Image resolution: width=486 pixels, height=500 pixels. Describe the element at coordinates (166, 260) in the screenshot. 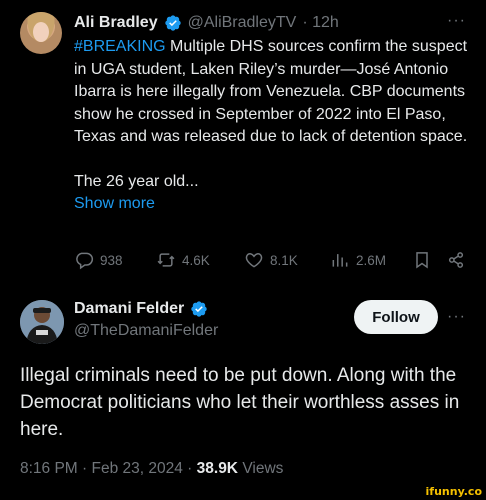

I see `repost-icon` at that location.